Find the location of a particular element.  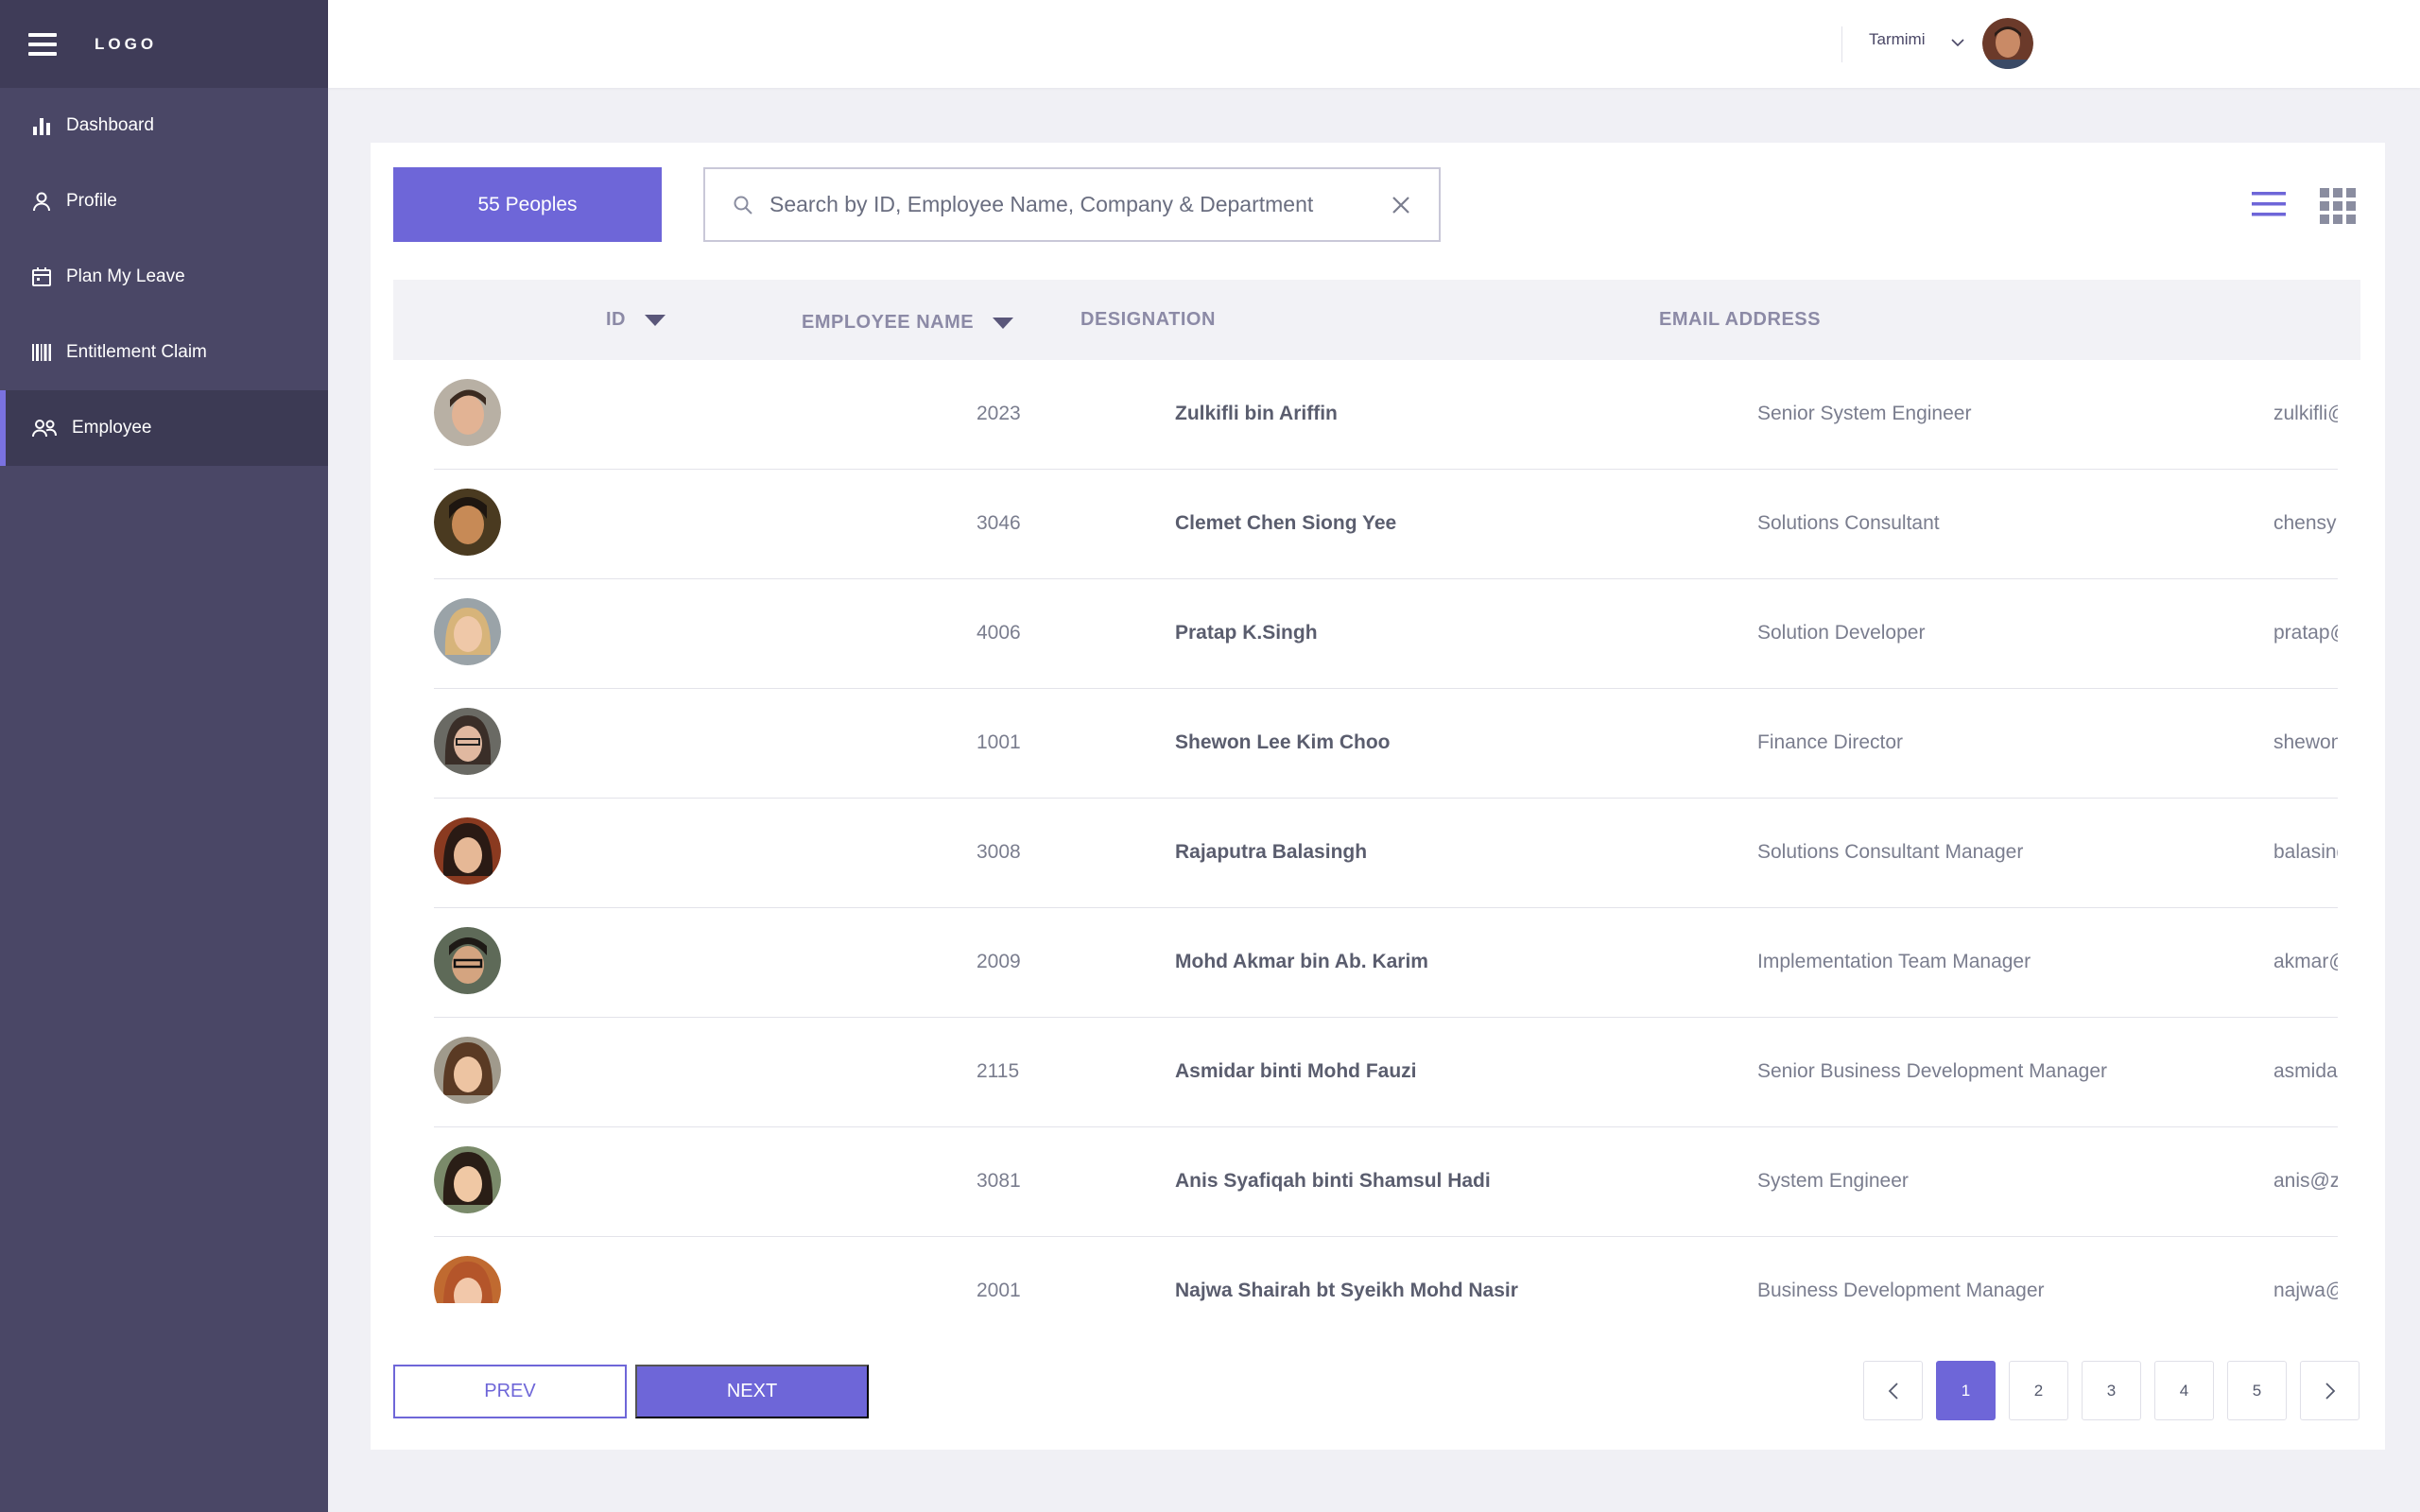

next-button: NEXT is located at coordinates (752, 1391).